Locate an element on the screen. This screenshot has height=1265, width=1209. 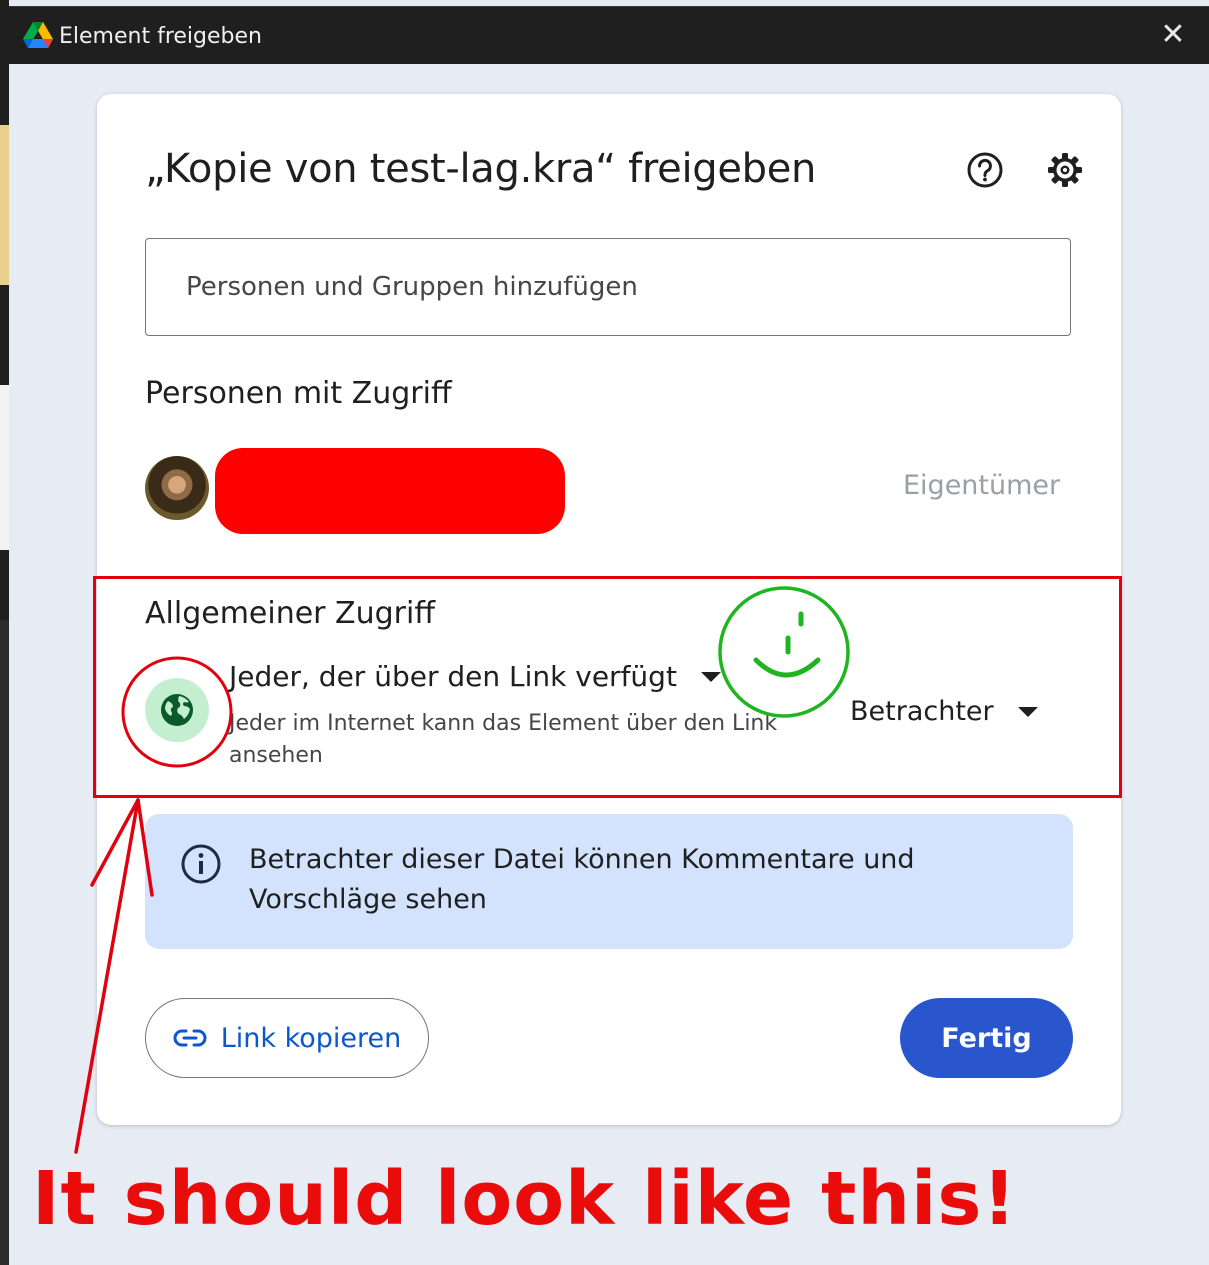
avatar is located at coordinates (177, 488).